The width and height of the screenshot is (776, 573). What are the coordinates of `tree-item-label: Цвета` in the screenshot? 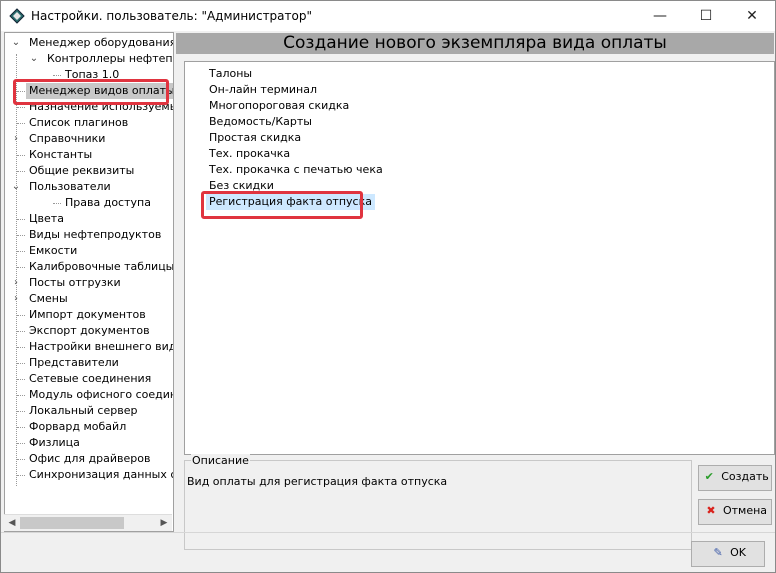 It's located at (46, 218).